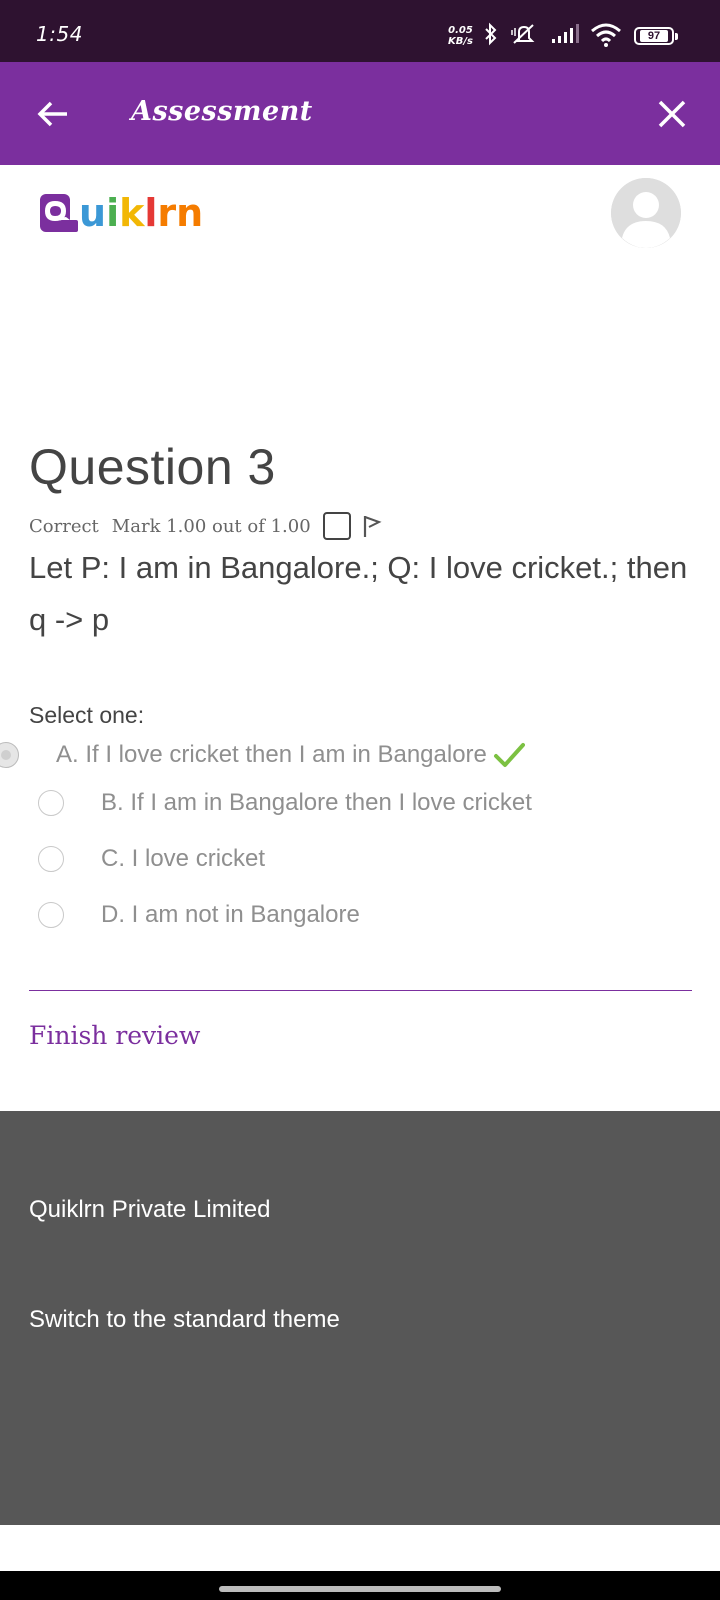 This screenshot has height=1600, width=720. What do you see at coordinates (113, 213) in the screenshot?
I see `logo-letter: i` at bounding box center [113, 213].